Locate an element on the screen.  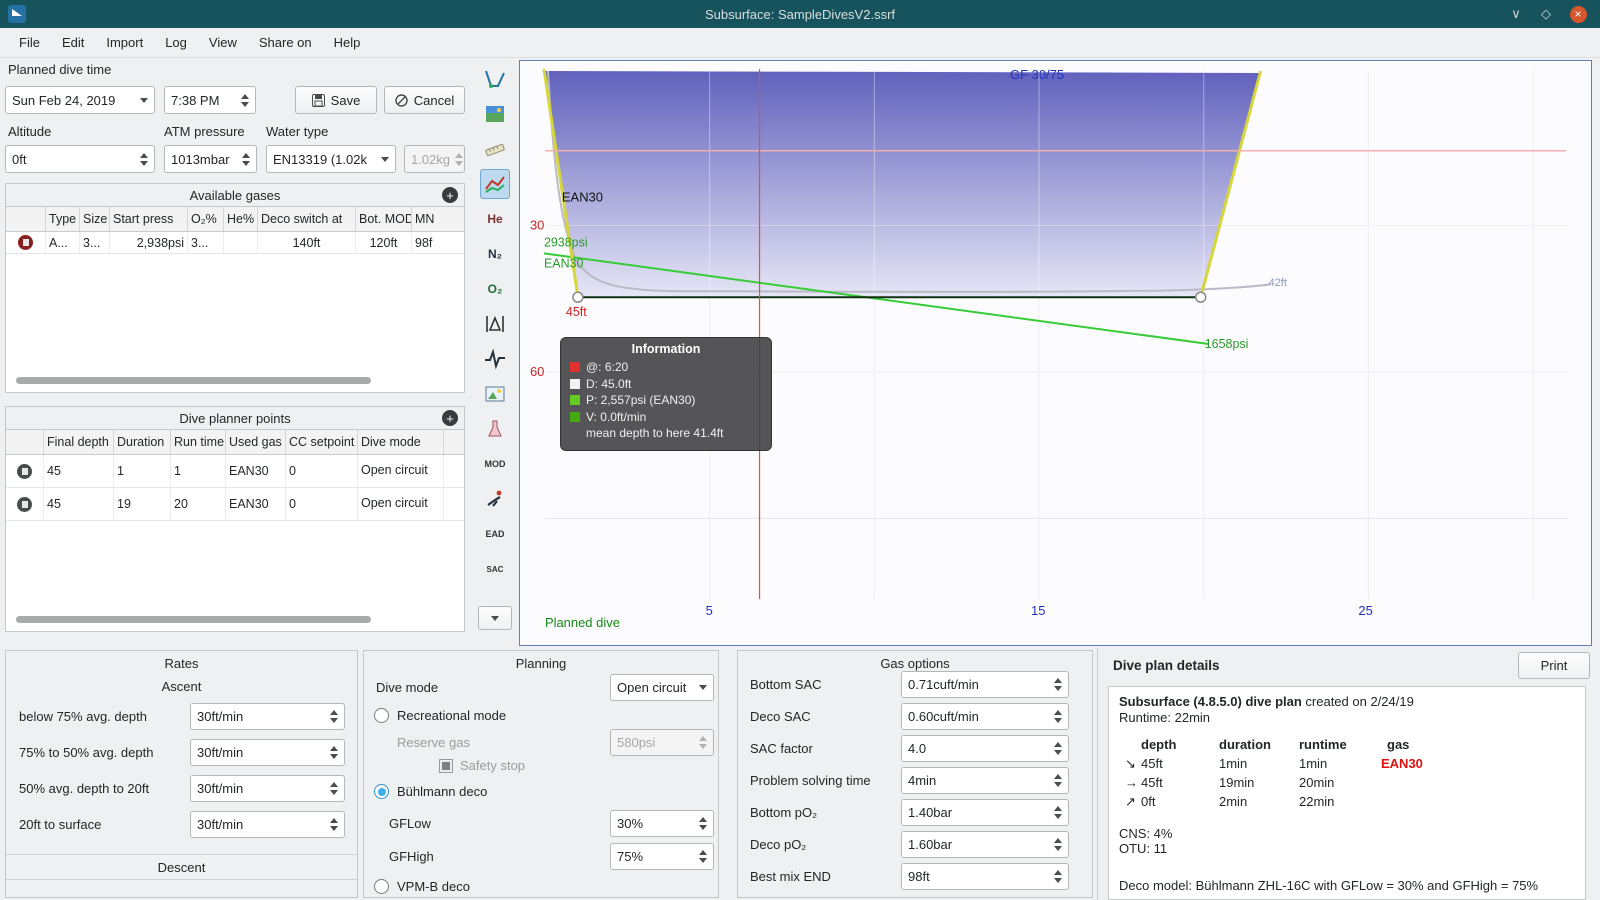
col-deco-switch: Deco switch at is located at coordinates (307, 219).